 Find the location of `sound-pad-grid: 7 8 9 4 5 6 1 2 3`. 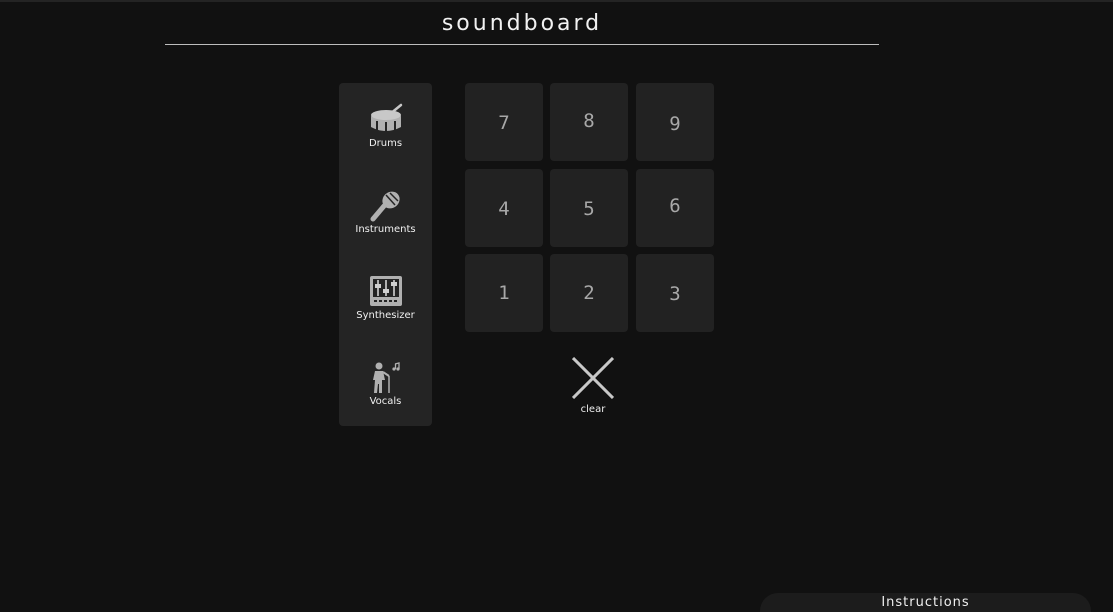

sound-pad-grid: 7 8 9 4 5 6 1 2 3 is located at coordinates (590, 208).